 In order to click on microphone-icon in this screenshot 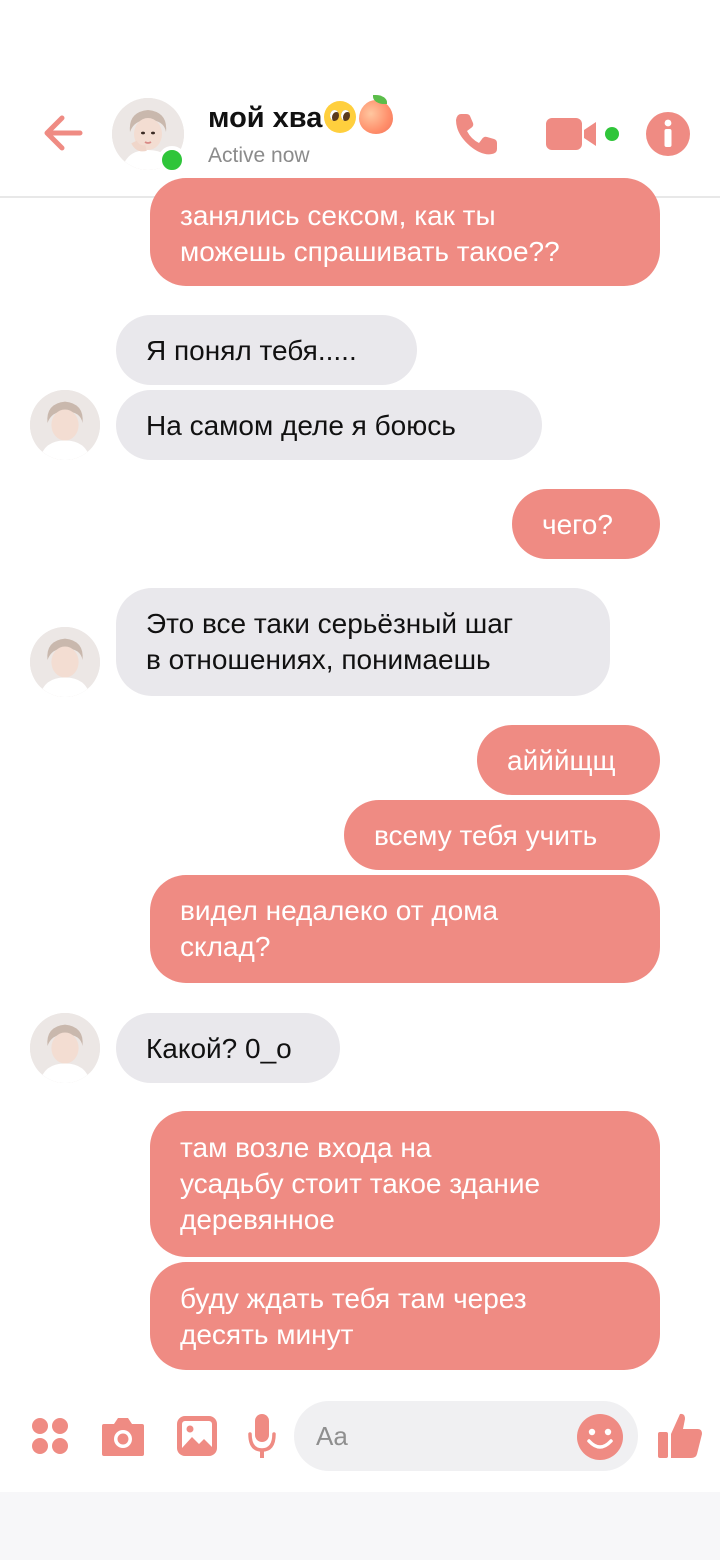, I will do `click(262, 1436)`.